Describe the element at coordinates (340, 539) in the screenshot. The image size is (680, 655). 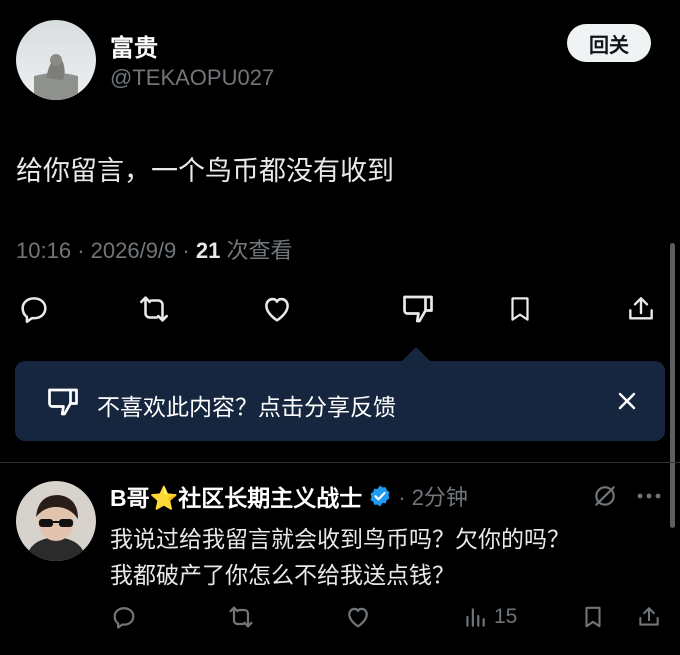
I see `reply-text-line-1: 我说过给我留言就会收到鸟币吗？欠你的吗？` at that location.